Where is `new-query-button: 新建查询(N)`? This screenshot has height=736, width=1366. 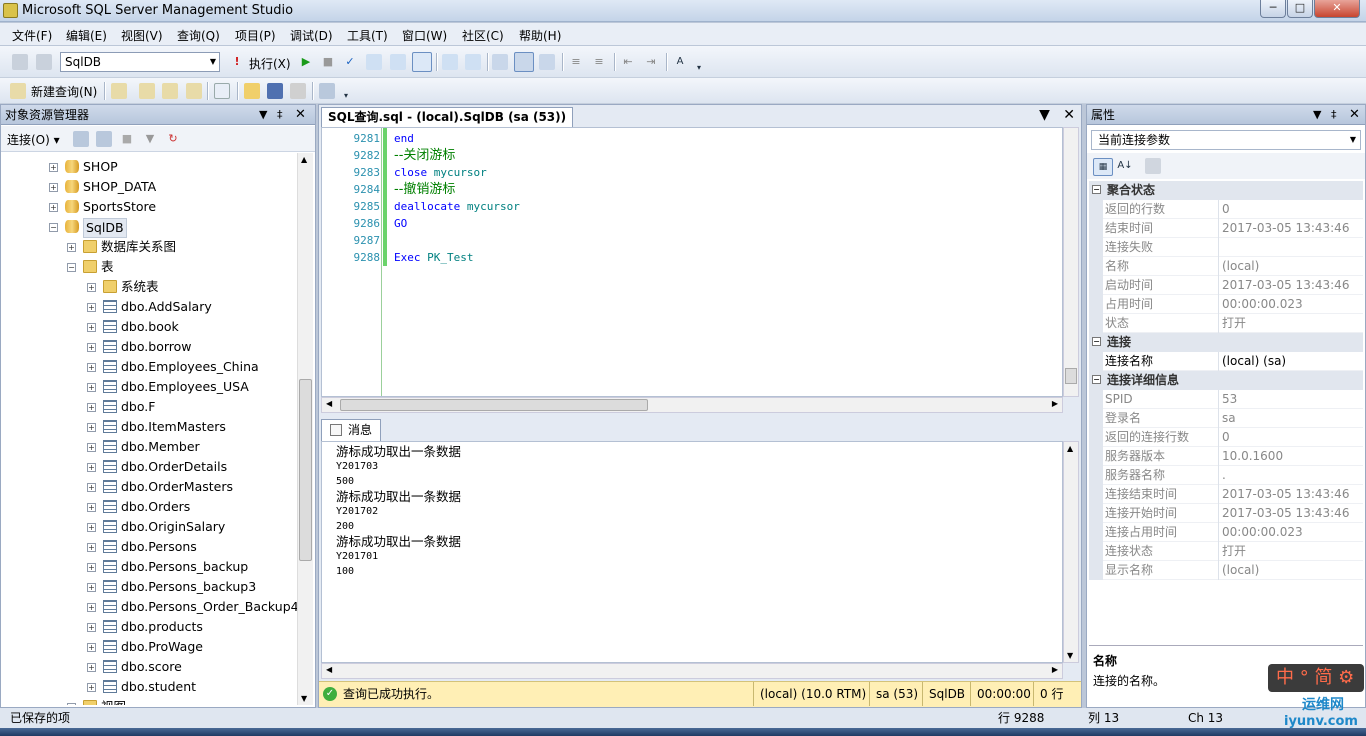 new-query-button: 新建查询(N) is located at coordinates (64, 91).